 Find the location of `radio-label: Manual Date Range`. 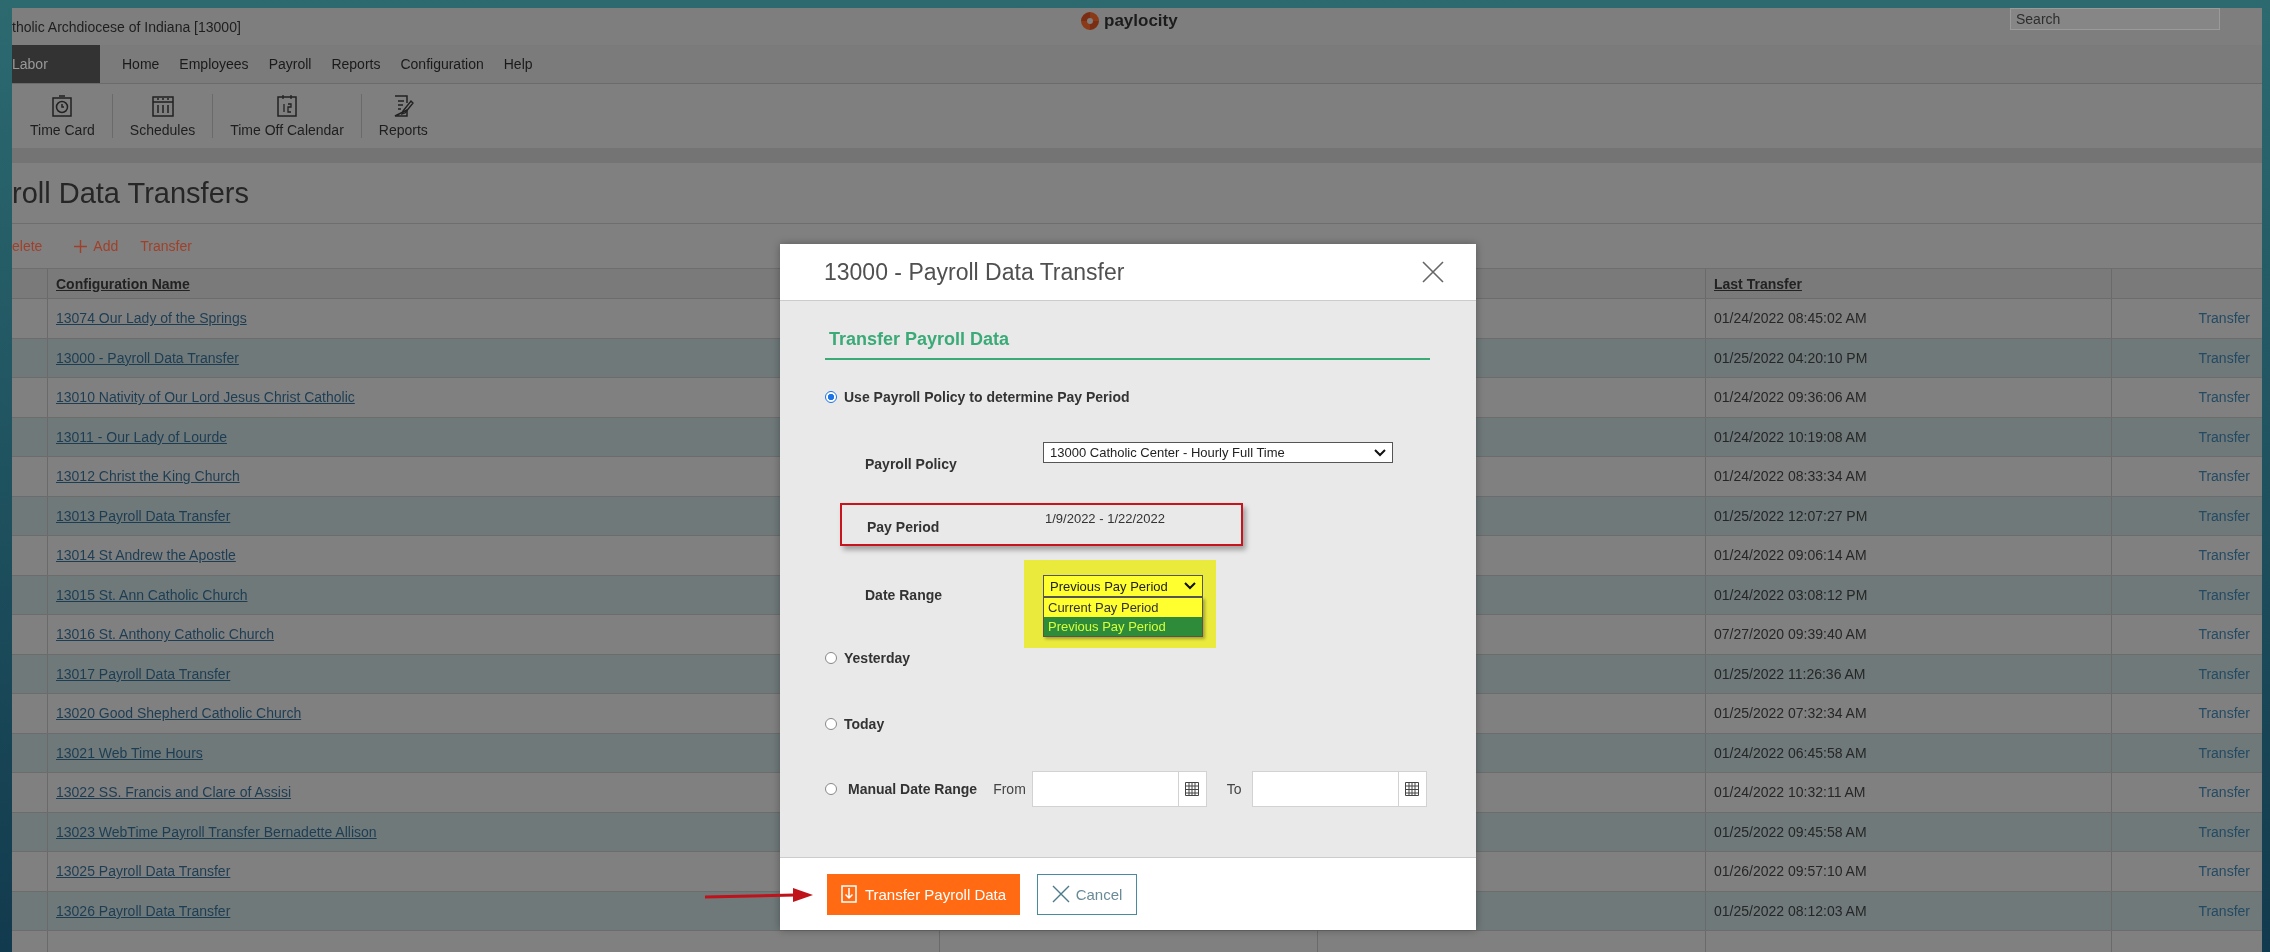

radio-label: Manual Date Range is located at coordinates (913, 789).